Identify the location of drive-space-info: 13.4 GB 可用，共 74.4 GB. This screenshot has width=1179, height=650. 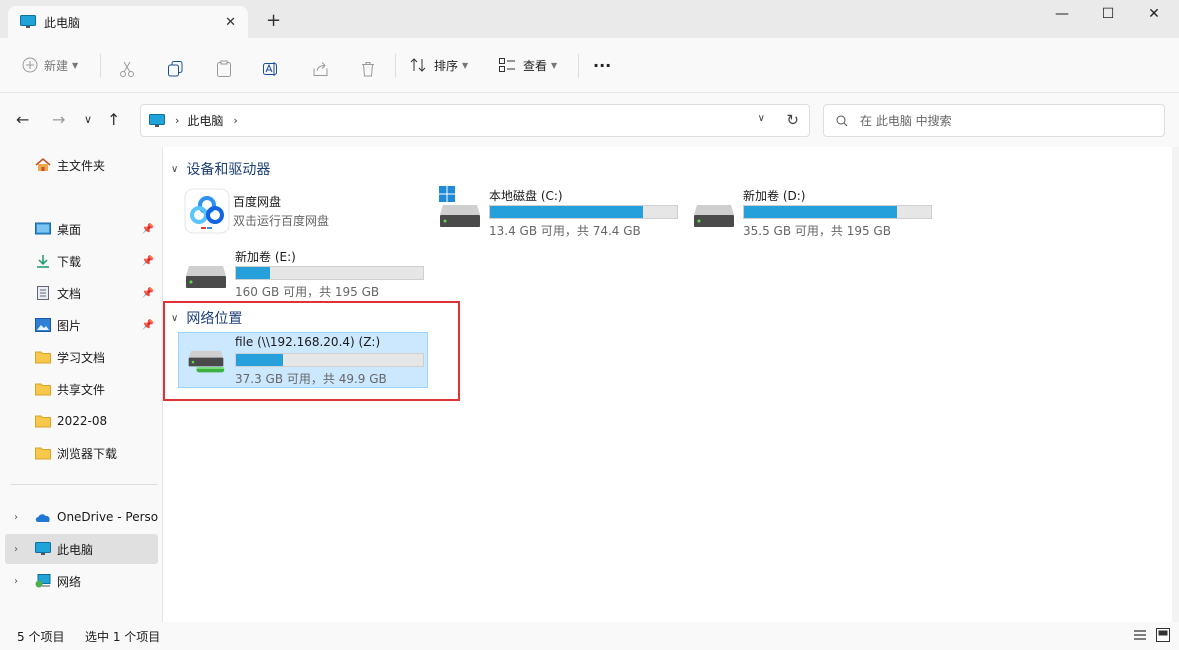
(565, 231).